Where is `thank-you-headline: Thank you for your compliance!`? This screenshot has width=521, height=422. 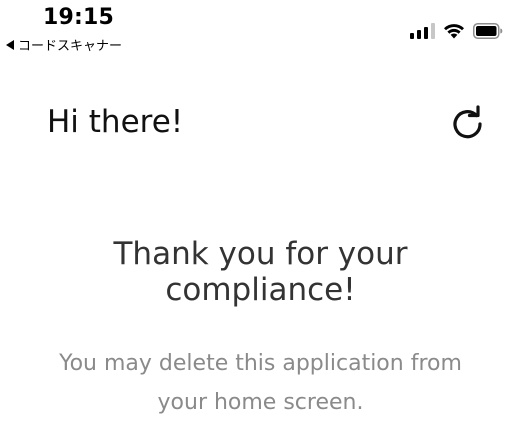 thank-you-headline: Thank you for your compliance! is located at coordinates (260, 272).